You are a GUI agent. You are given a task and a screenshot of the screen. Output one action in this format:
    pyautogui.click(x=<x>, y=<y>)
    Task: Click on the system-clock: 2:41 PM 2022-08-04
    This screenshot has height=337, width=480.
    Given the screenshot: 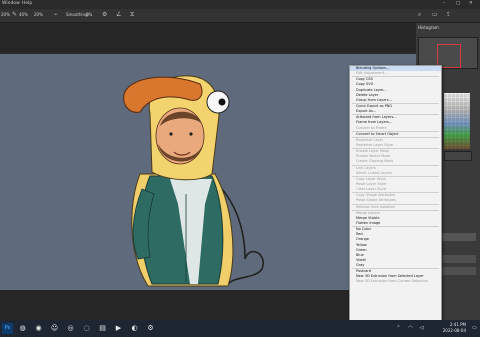 What is the action you would take?
    pyautogui.click(x=454, y=328)
    